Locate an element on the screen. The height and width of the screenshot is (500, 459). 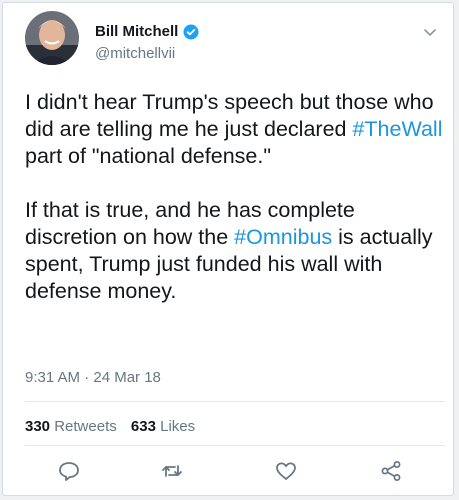
like-icon is located at coordinates (286, 471).